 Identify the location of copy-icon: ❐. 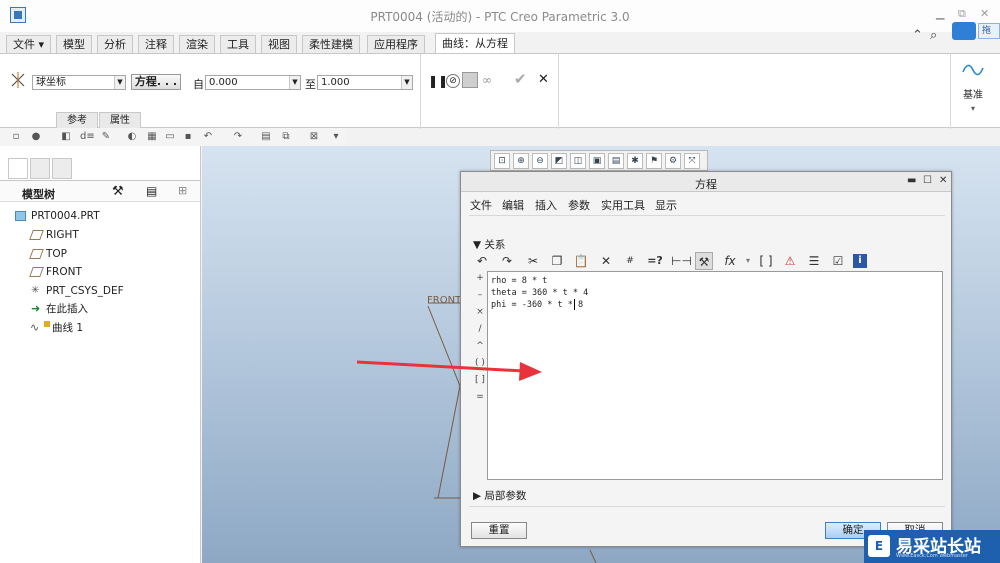
(557, 261).